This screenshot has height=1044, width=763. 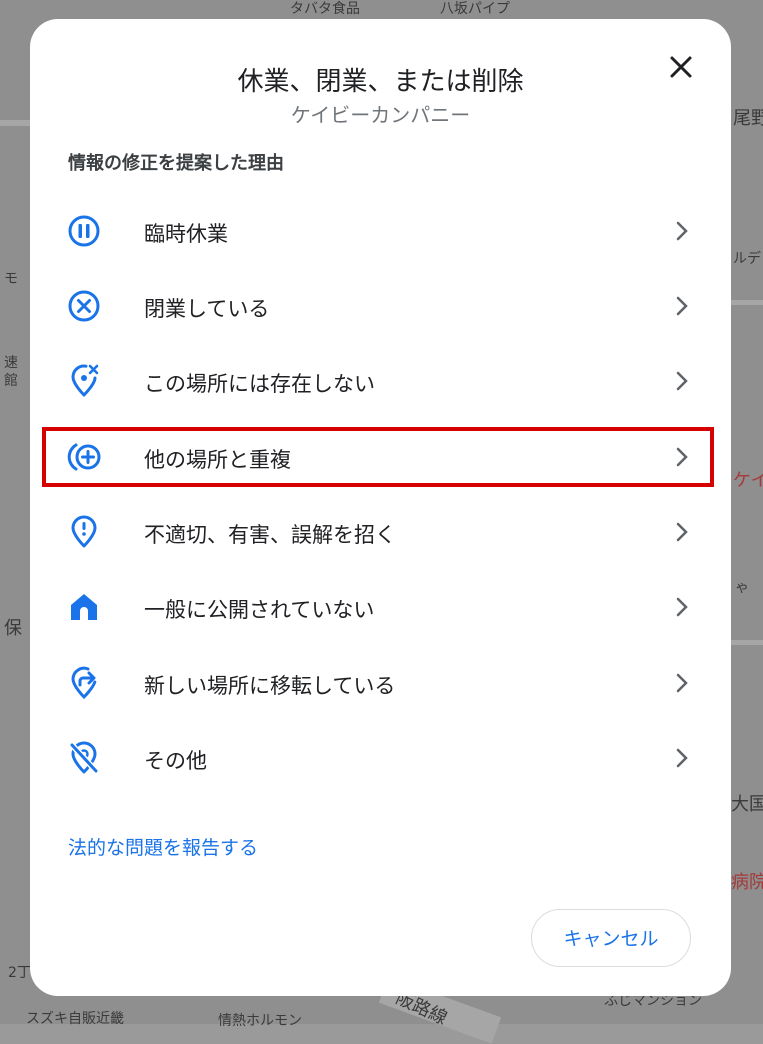 What do you see at coordinates (380, 115) in the screenshot?
I see `place-name: ケイビーカンパニー` at bounding box center [380, 115].